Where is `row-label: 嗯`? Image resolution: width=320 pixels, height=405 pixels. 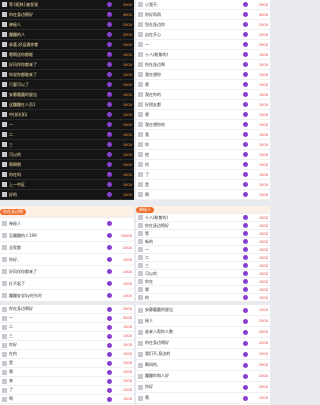 row-label: 嗯 is located at coordinates (11, 371).